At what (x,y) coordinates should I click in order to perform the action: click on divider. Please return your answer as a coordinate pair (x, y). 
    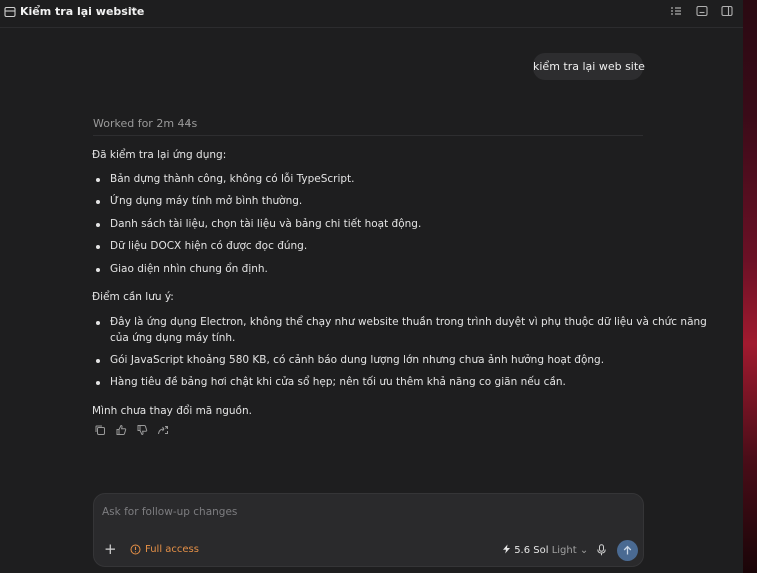
    Looking at the image, I should click on (368, 135).